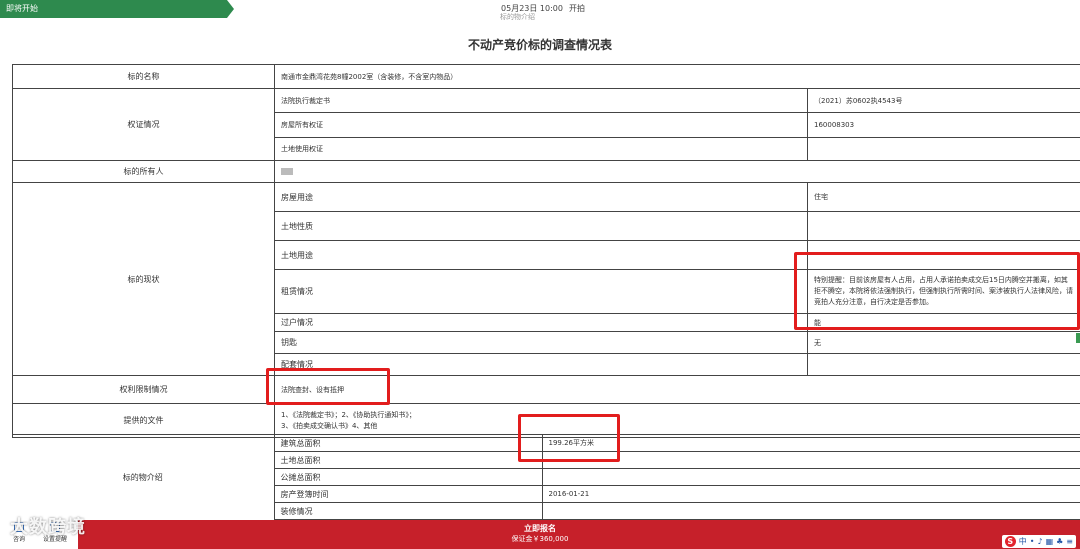 The width and height of the screenshot is (1080, 549). Describe the element at coordinates (408, 511) in the screenshot. I see `decoration-label: 装修情况` at that location.